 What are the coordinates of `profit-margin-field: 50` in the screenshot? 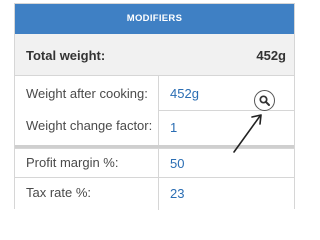 It's located at (177, 163).